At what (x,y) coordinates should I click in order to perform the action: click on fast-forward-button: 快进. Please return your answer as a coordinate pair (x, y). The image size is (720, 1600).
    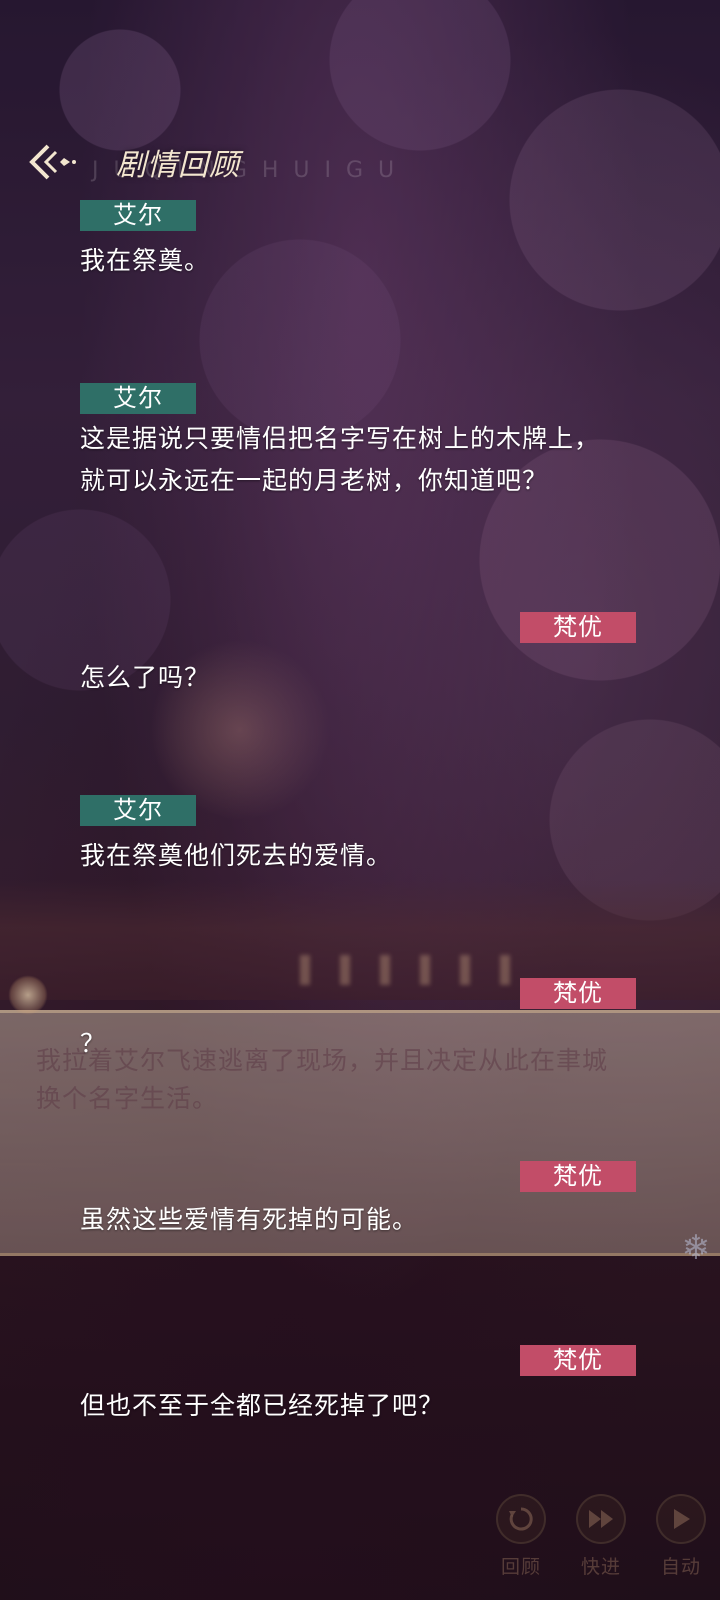
    Looking at the image, I should click on (601, 1536).